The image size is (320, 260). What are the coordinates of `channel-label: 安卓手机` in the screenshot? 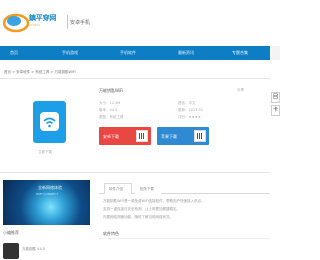 It's located at (80, 23).